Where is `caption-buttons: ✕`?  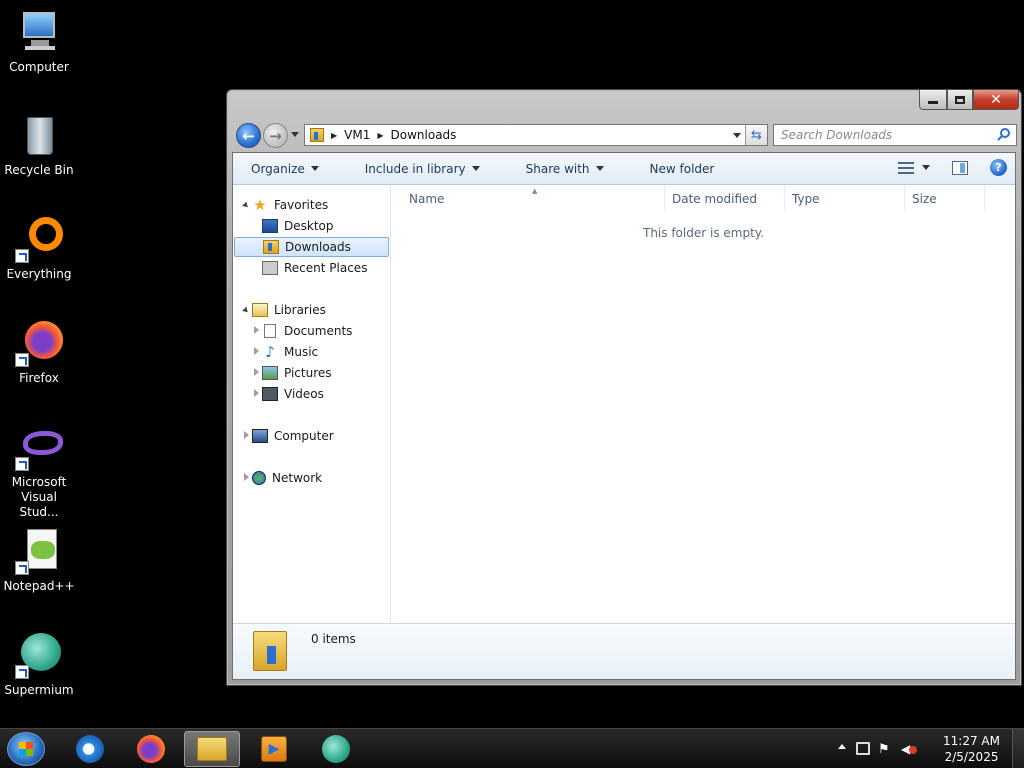
caption-buttons: ✕ is located at coordinates (969, 100).